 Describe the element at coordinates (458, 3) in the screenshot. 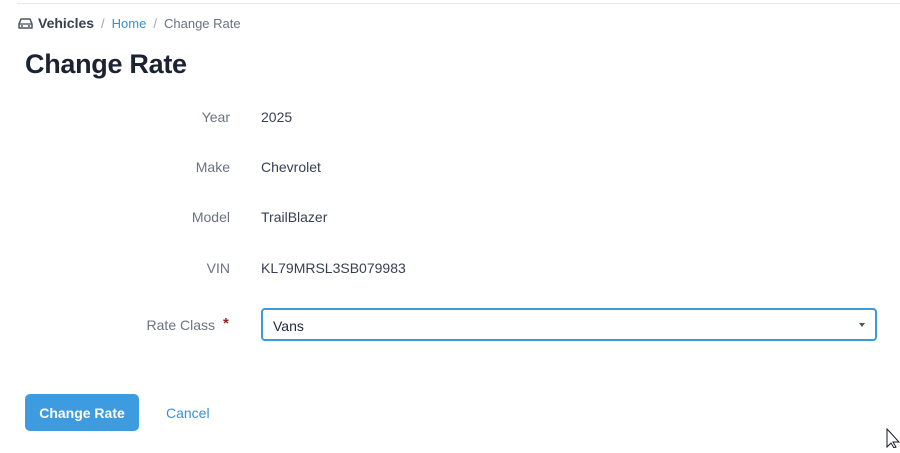

I see `header-divider` at that location.